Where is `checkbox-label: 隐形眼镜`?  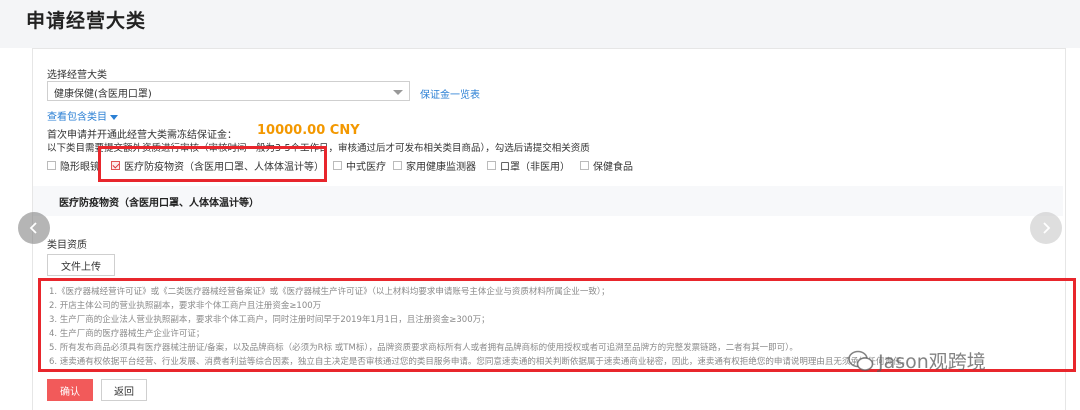 checkbox-label: 隐形眼镜 is located at coordinates (80, 167).